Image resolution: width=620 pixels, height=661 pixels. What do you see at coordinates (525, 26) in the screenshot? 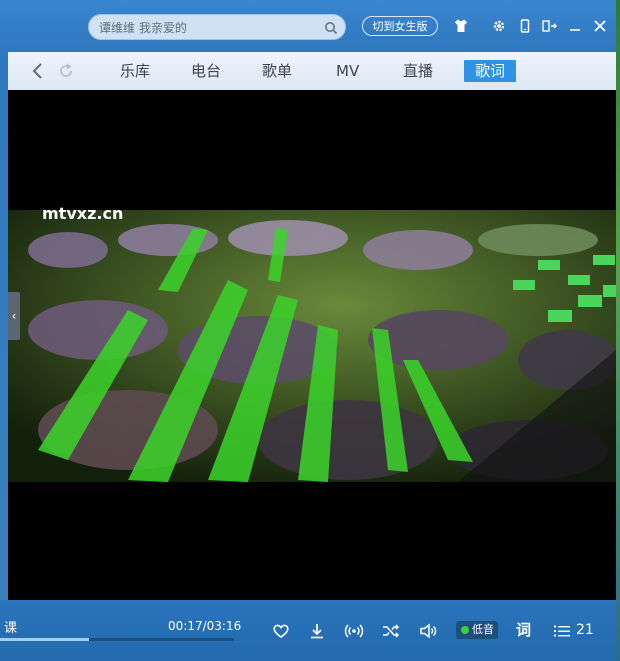
I see `mobile-icon` at bounding box center [525, 26].